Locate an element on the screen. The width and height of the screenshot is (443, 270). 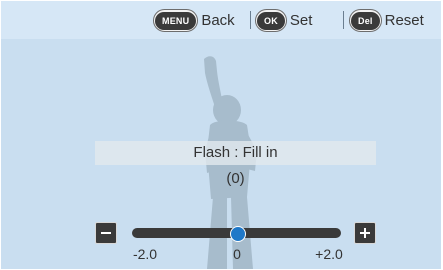
reset-label: Reset is located at coordinates (404, 20).